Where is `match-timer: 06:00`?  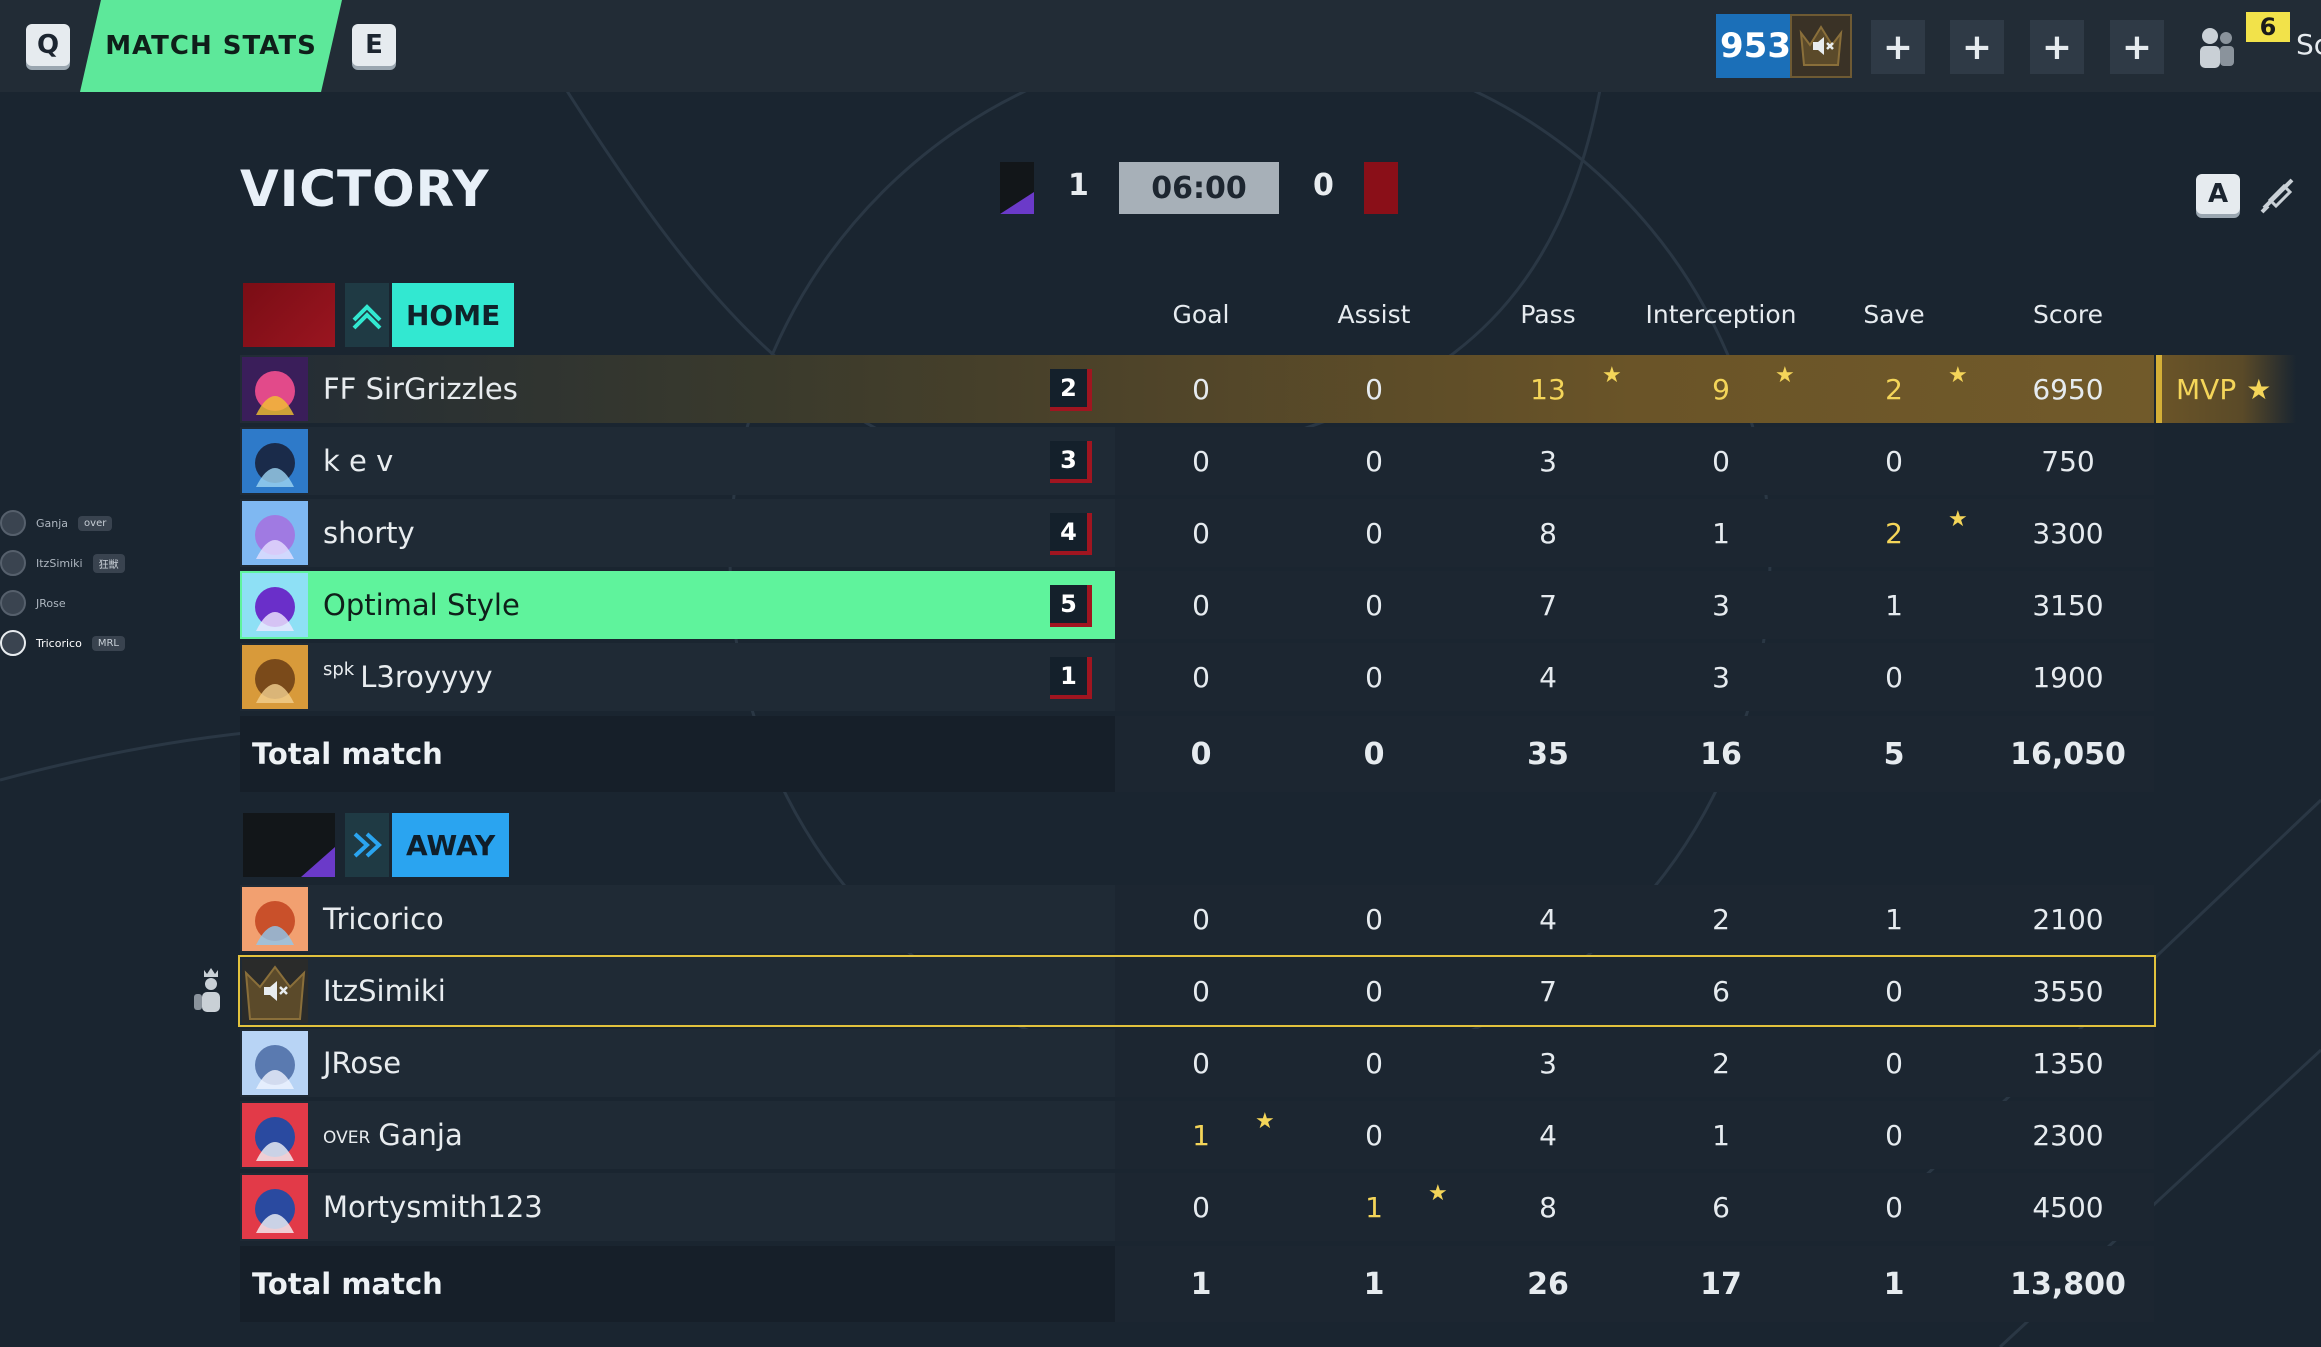
match-timer: 06:00 is located at coordinates (1199, 188).